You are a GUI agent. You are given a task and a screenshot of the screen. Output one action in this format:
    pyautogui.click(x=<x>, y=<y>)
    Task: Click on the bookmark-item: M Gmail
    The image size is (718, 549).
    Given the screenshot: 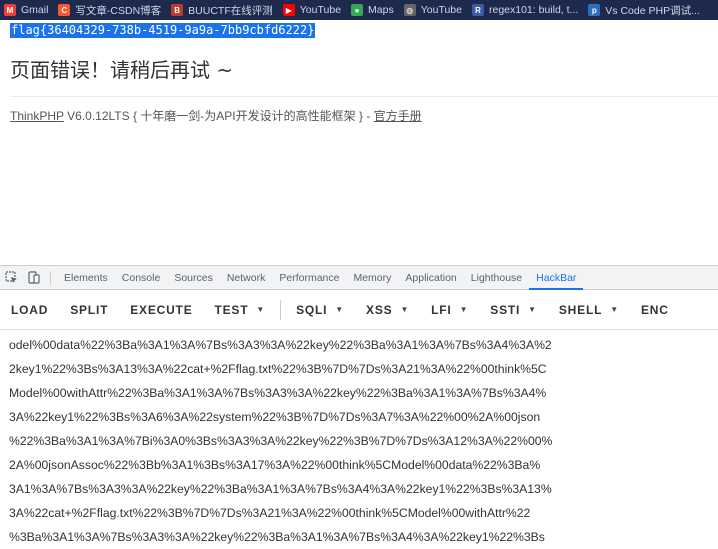 What is the action you would take?
    pyautogui.click(x=27, y=10)
    